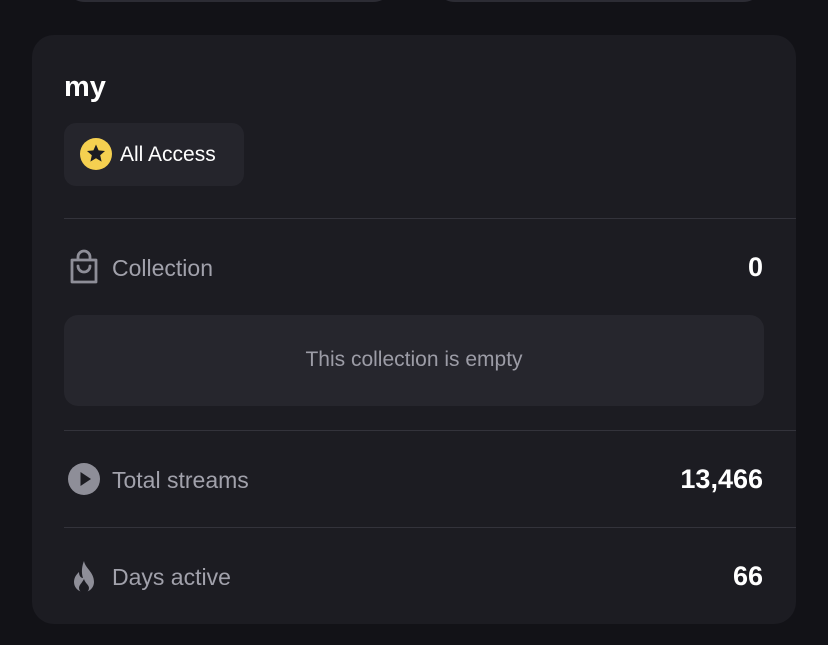 The width and height of the screenshot is (828, 645). I want to click on top-left-button, so click(229, 1).